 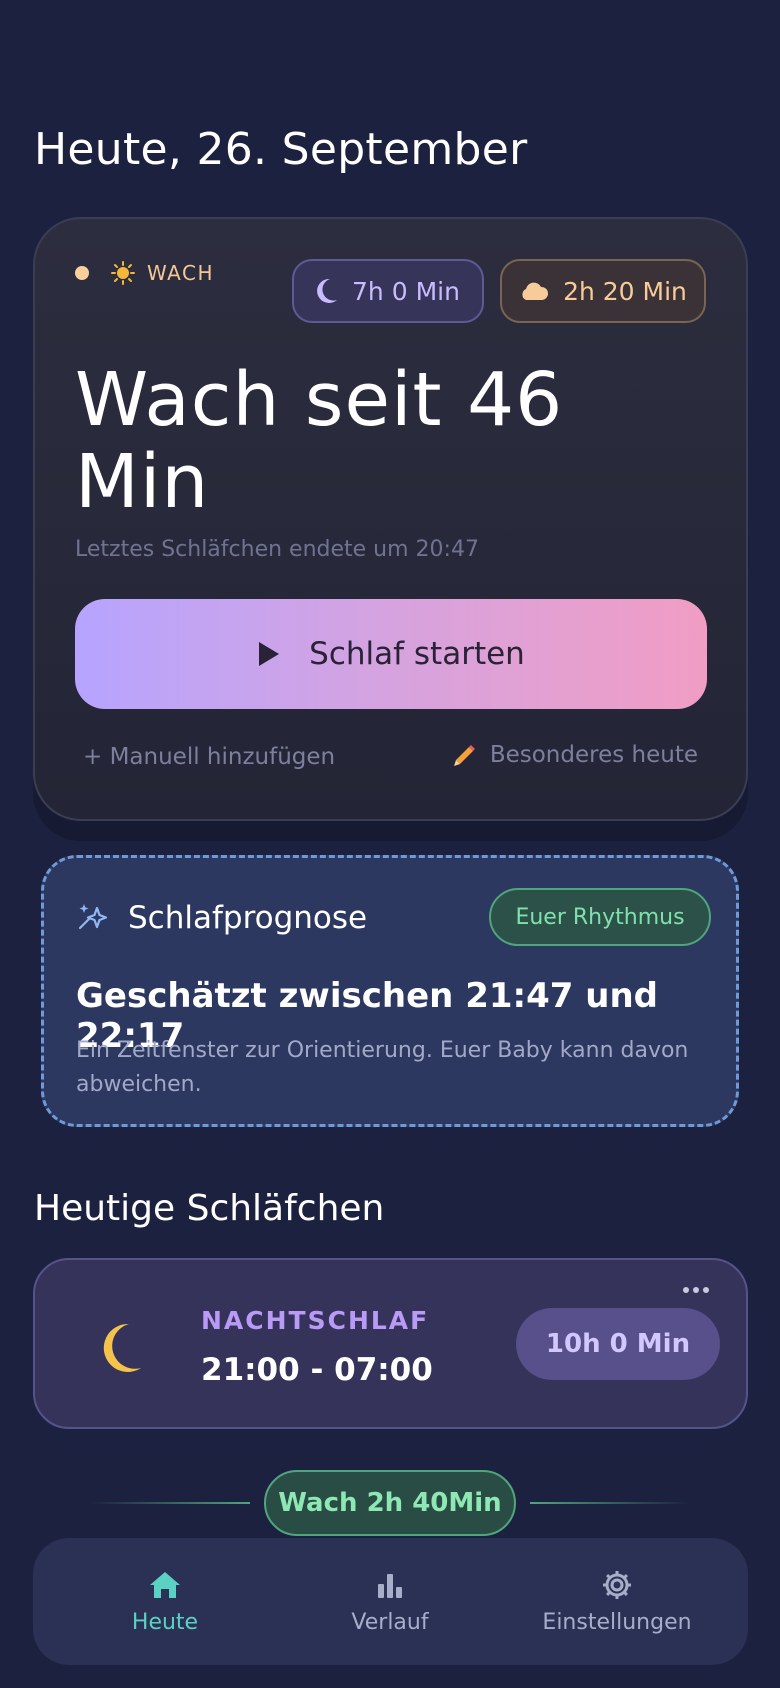 What do you see at coordinates (390, 1622) in the screenshot?
I see `nav-label-history: Verlauf` at bounding box center [390, 1622].